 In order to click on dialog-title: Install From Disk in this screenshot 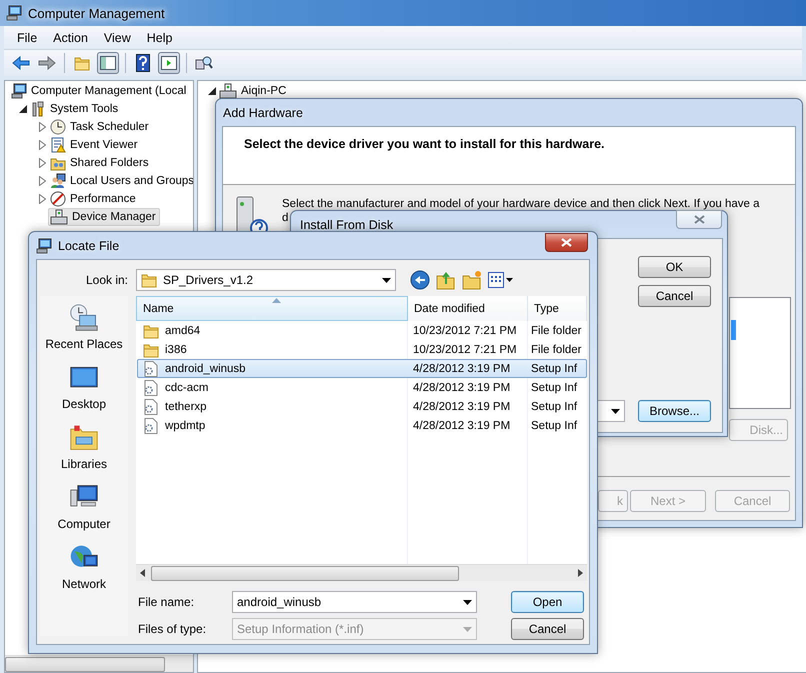, I will do `click(347, 225)`.